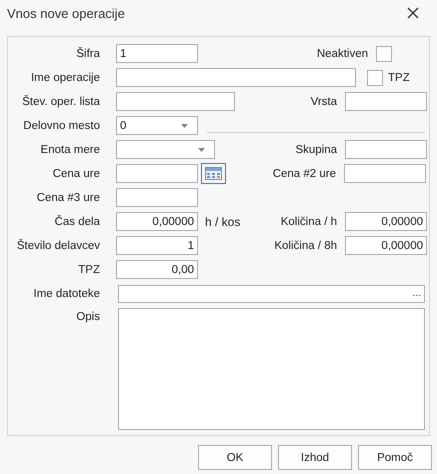 The width and height of the screenshot is (437, 474). What do you see at coordinates (305, 246) in the screenshot?
I see `field-label: Količina / 8h` at bounding box center [305, 246].